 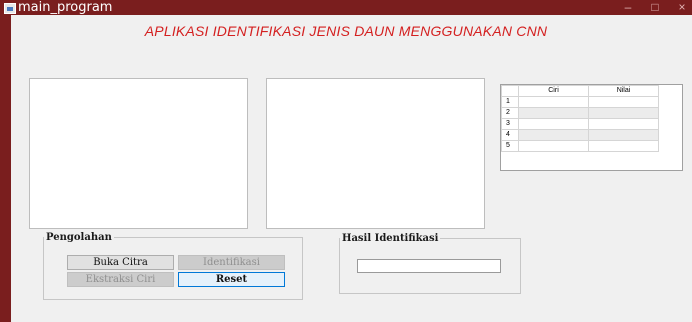 I want to click on processed-image-axes, so click(x=375, y=153).